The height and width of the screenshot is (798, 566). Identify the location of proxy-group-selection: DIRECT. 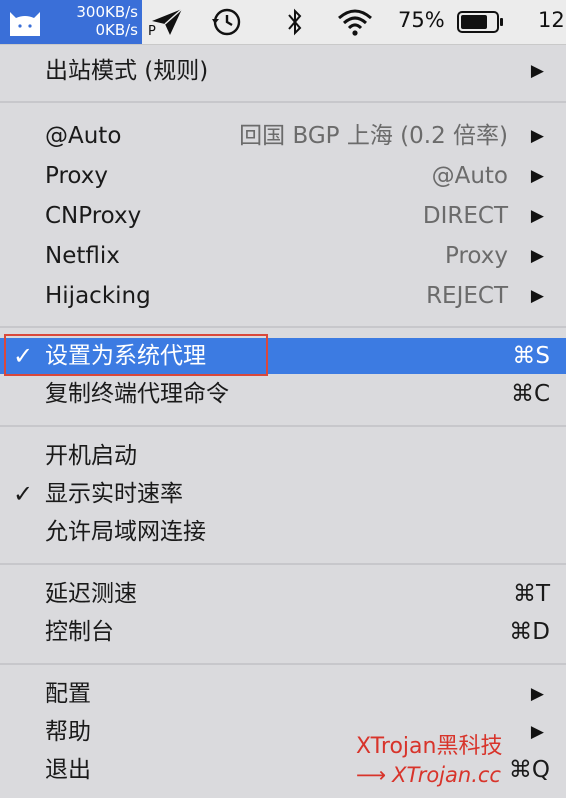
(465, 216).